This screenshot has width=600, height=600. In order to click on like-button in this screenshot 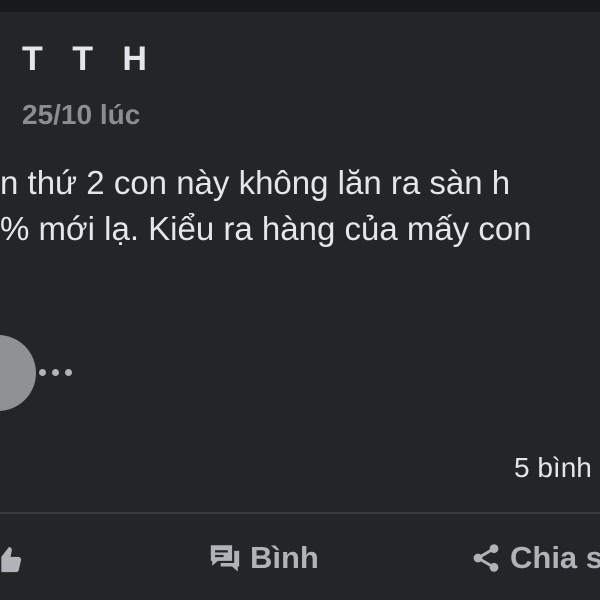, I will do `click(12, 558)`.